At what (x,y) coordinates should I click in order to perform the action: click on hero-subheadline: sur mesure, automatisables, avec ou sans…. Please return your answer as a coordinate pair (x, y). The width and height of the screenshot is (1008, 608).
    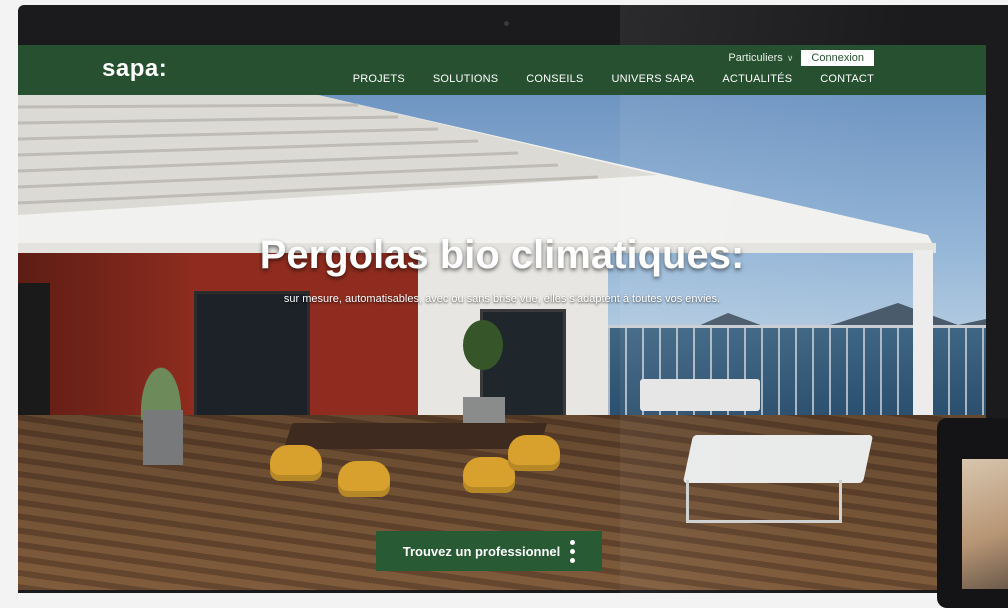
    Looking at the image, I should click on (502, 299).